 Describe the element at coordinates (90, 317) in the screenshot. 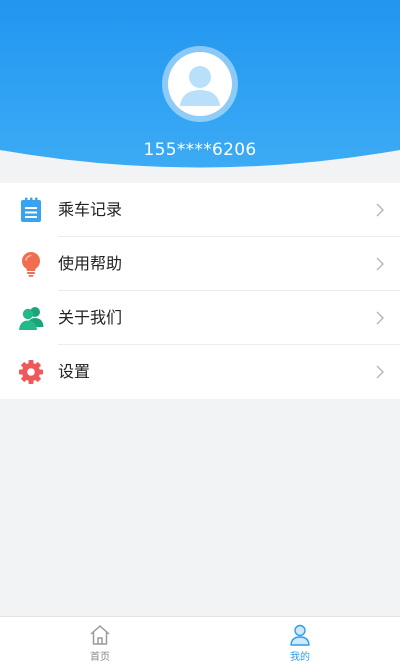

I see `menu-item-label: 关于我们` at that location.